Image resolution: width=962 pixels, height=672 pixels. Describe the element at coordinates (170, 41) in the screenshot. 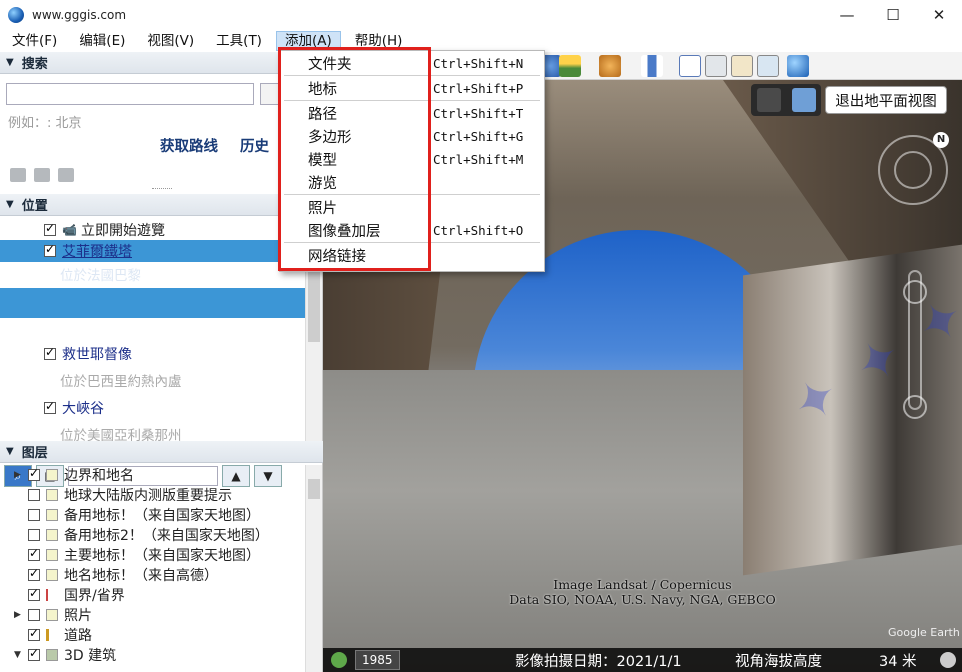

I see `menu-view: 视图(V)` at that location.